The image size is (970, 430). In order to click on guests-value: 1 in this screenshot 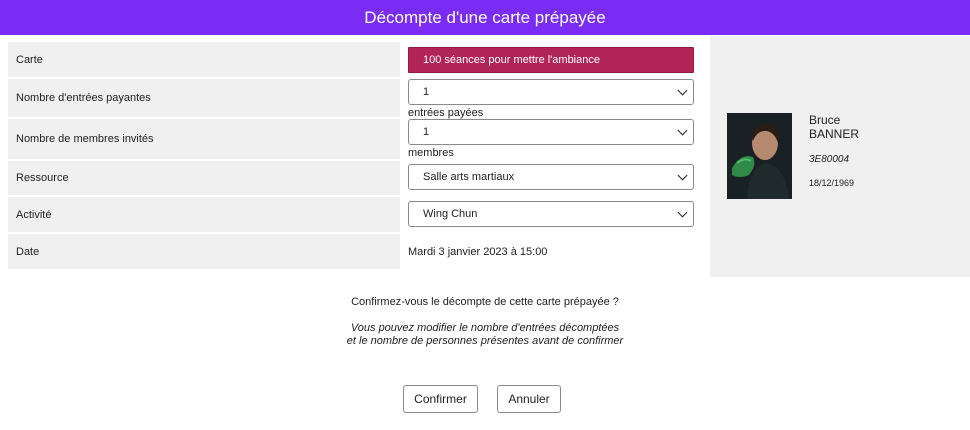, I will do `click(426, 132)`.